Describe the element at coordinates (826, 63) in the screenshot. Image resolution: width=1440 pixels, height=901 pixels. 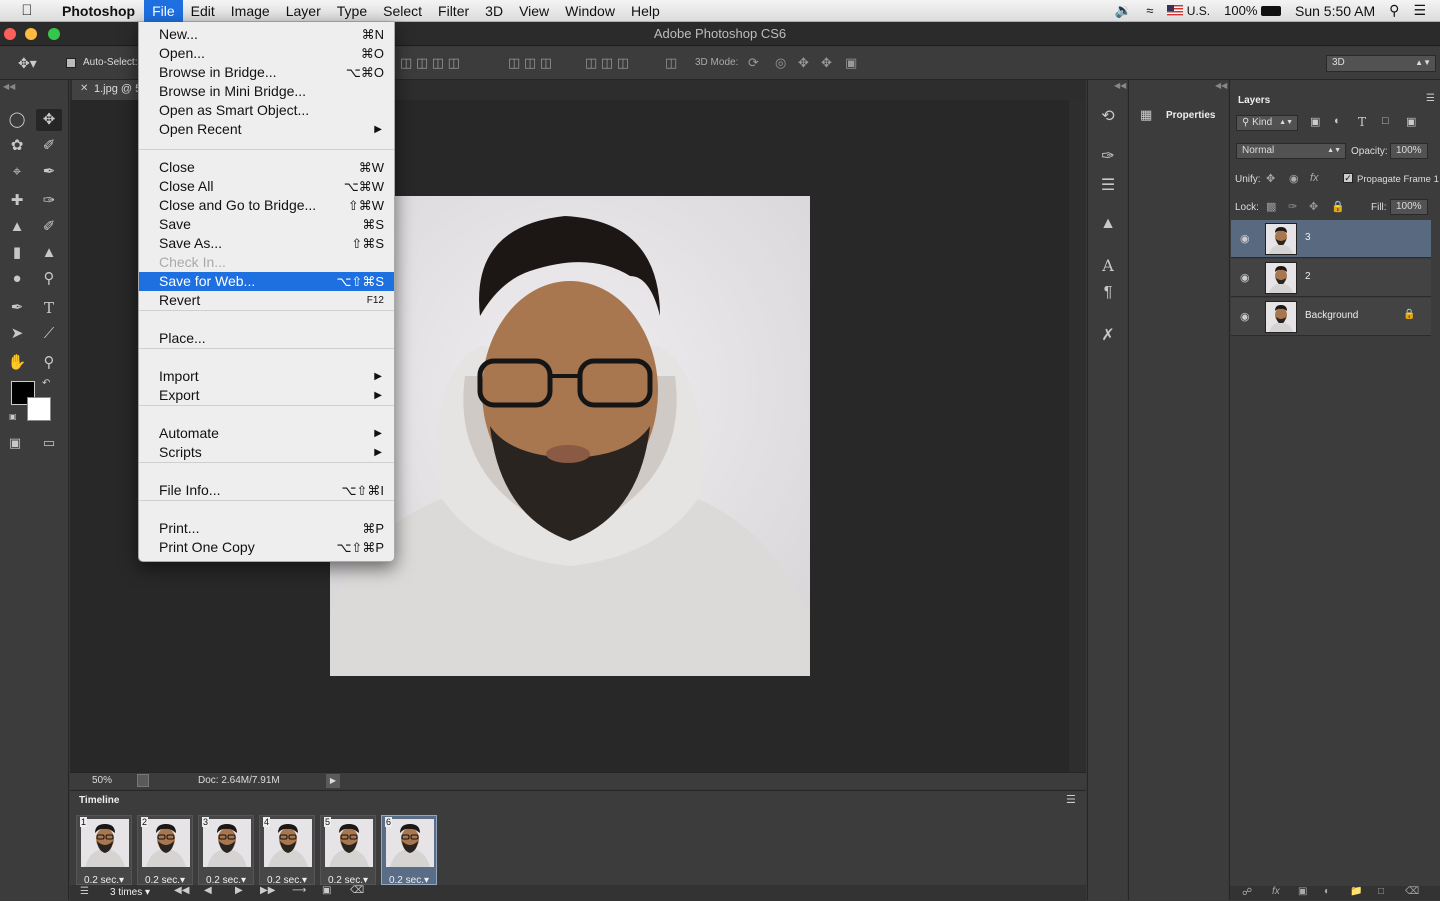
I see `3d-slide-icon: ✥` at that location.